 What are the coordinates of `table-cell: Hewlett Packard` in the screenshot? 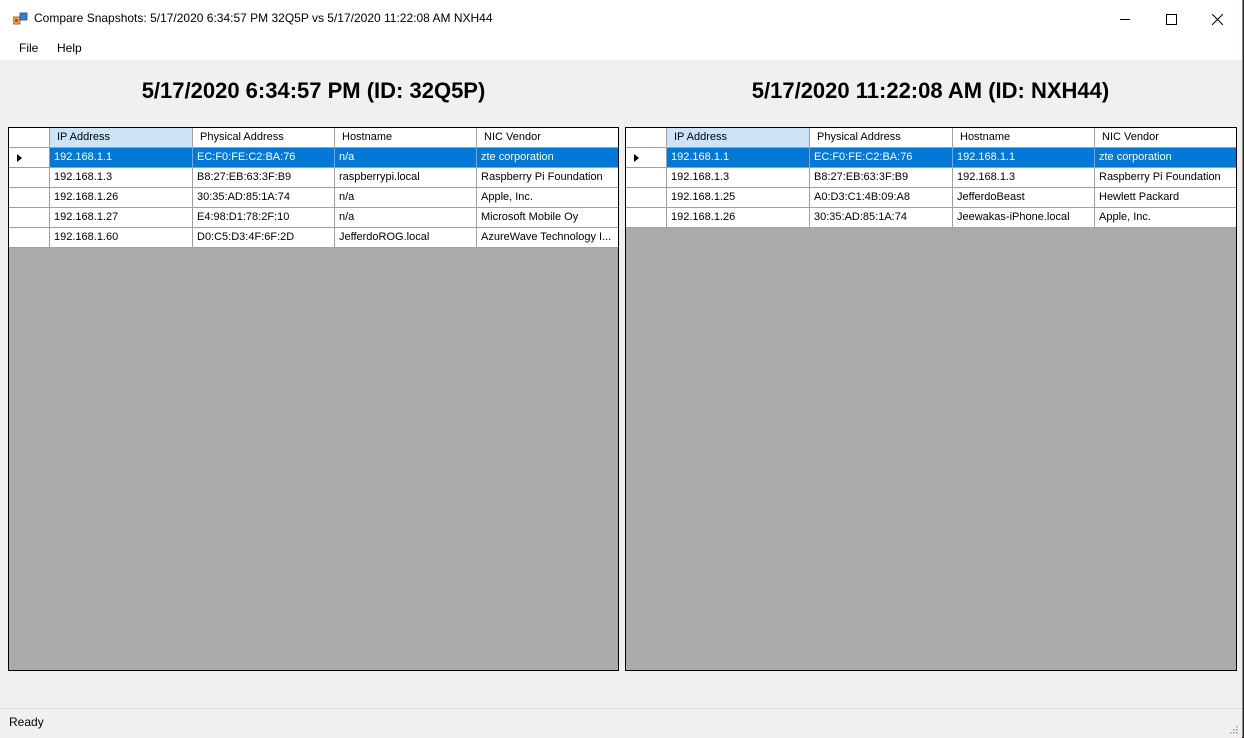 It's located at (1165, 198).